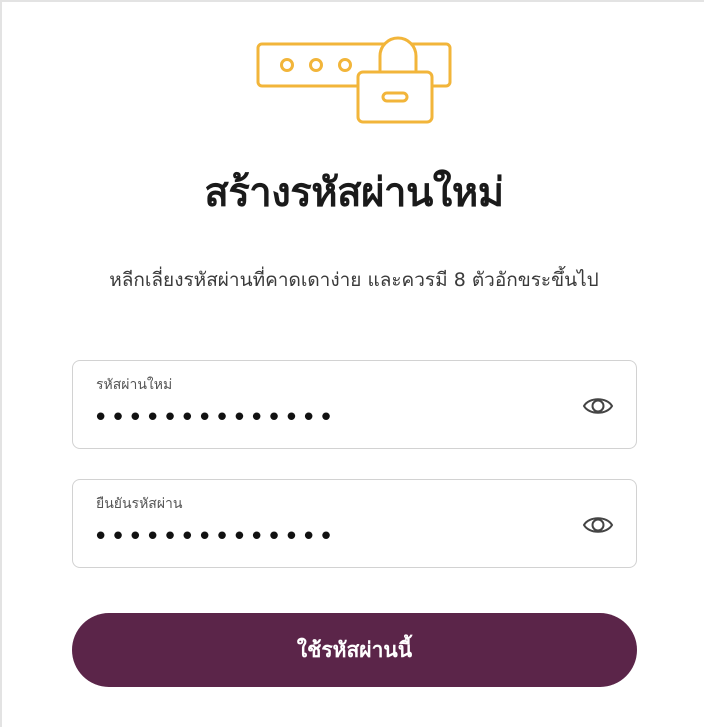  I want to click on confirm-password-input, so click(333, 537).